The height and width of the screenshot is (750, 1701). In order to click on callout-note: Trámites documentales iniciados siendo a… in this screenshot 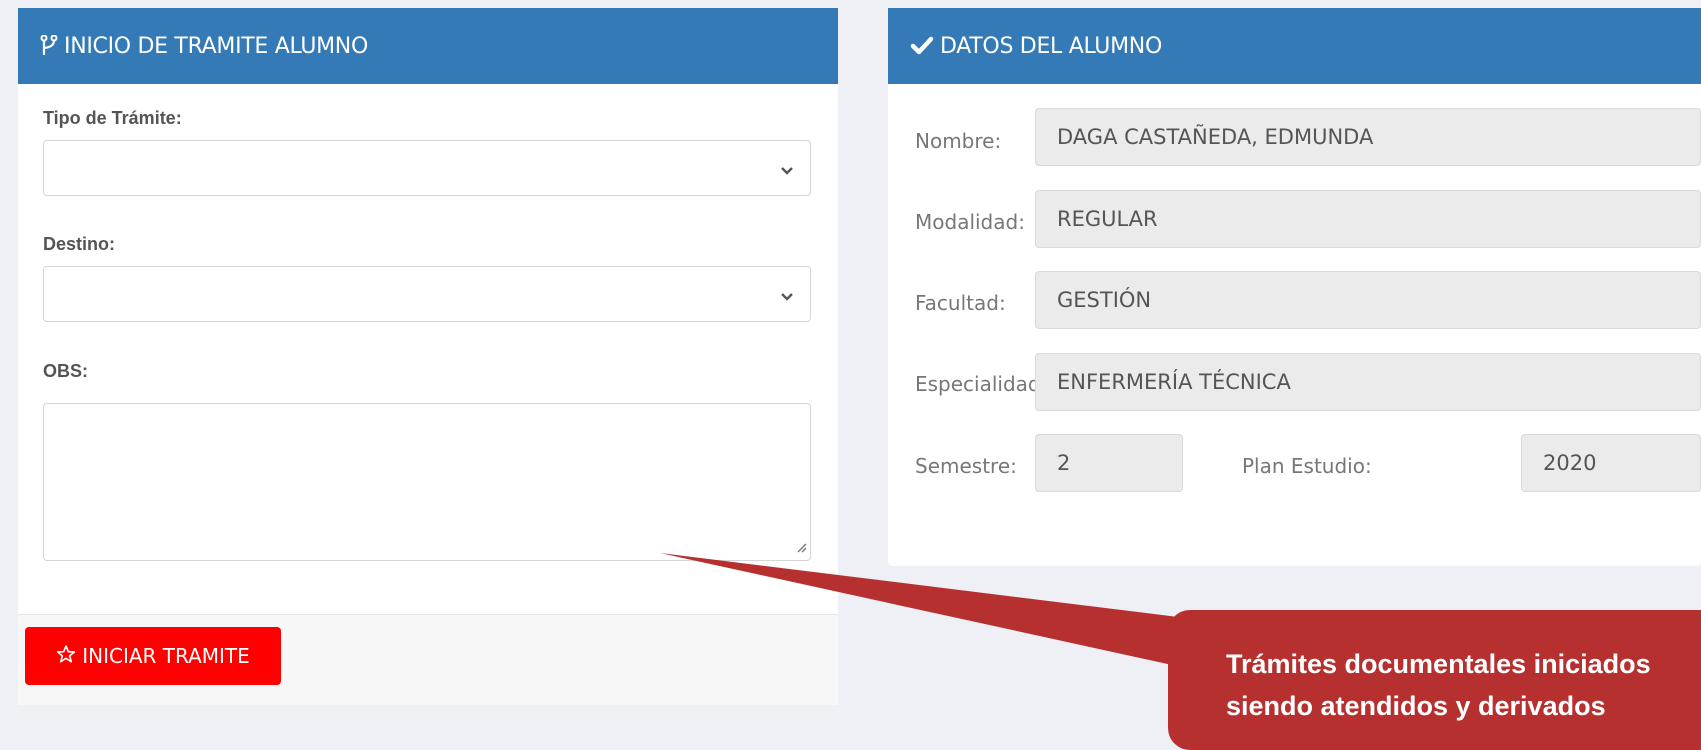, I will do `click(1434, 680)`.